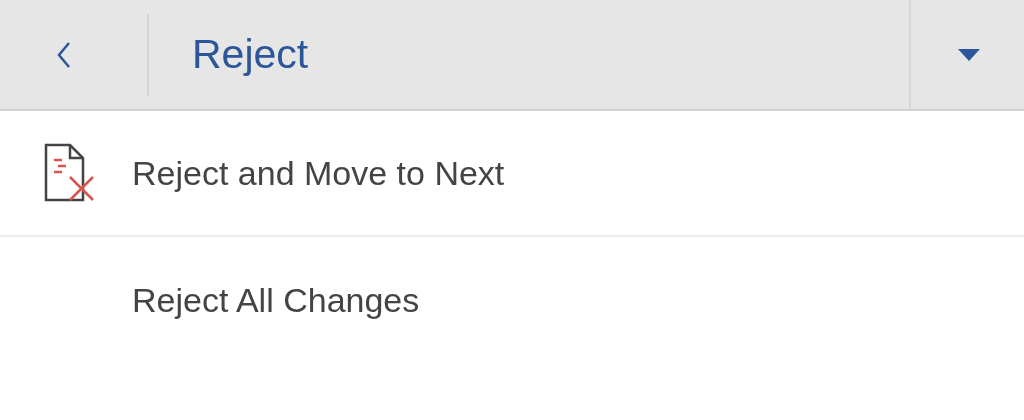  I want to click on caret-icon, so click(968, 54).